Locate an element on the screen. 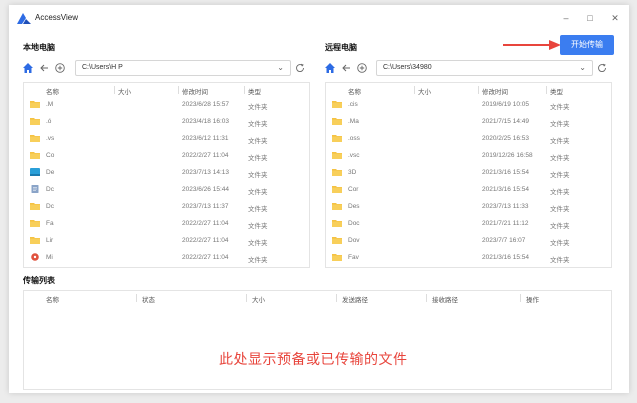 Image resolution: width=637 pixels, height=403 pixels. file-name: De is located at coordinates (50, 172).